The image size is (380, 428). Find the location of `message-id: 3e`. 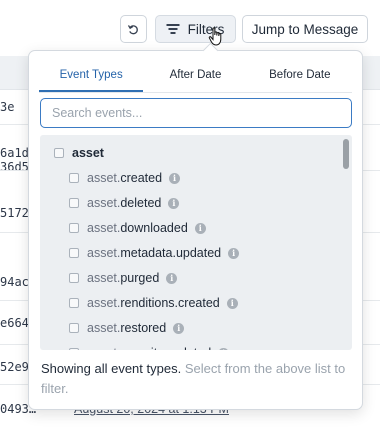

message-id: 3e is located at coordinates (7, 107).